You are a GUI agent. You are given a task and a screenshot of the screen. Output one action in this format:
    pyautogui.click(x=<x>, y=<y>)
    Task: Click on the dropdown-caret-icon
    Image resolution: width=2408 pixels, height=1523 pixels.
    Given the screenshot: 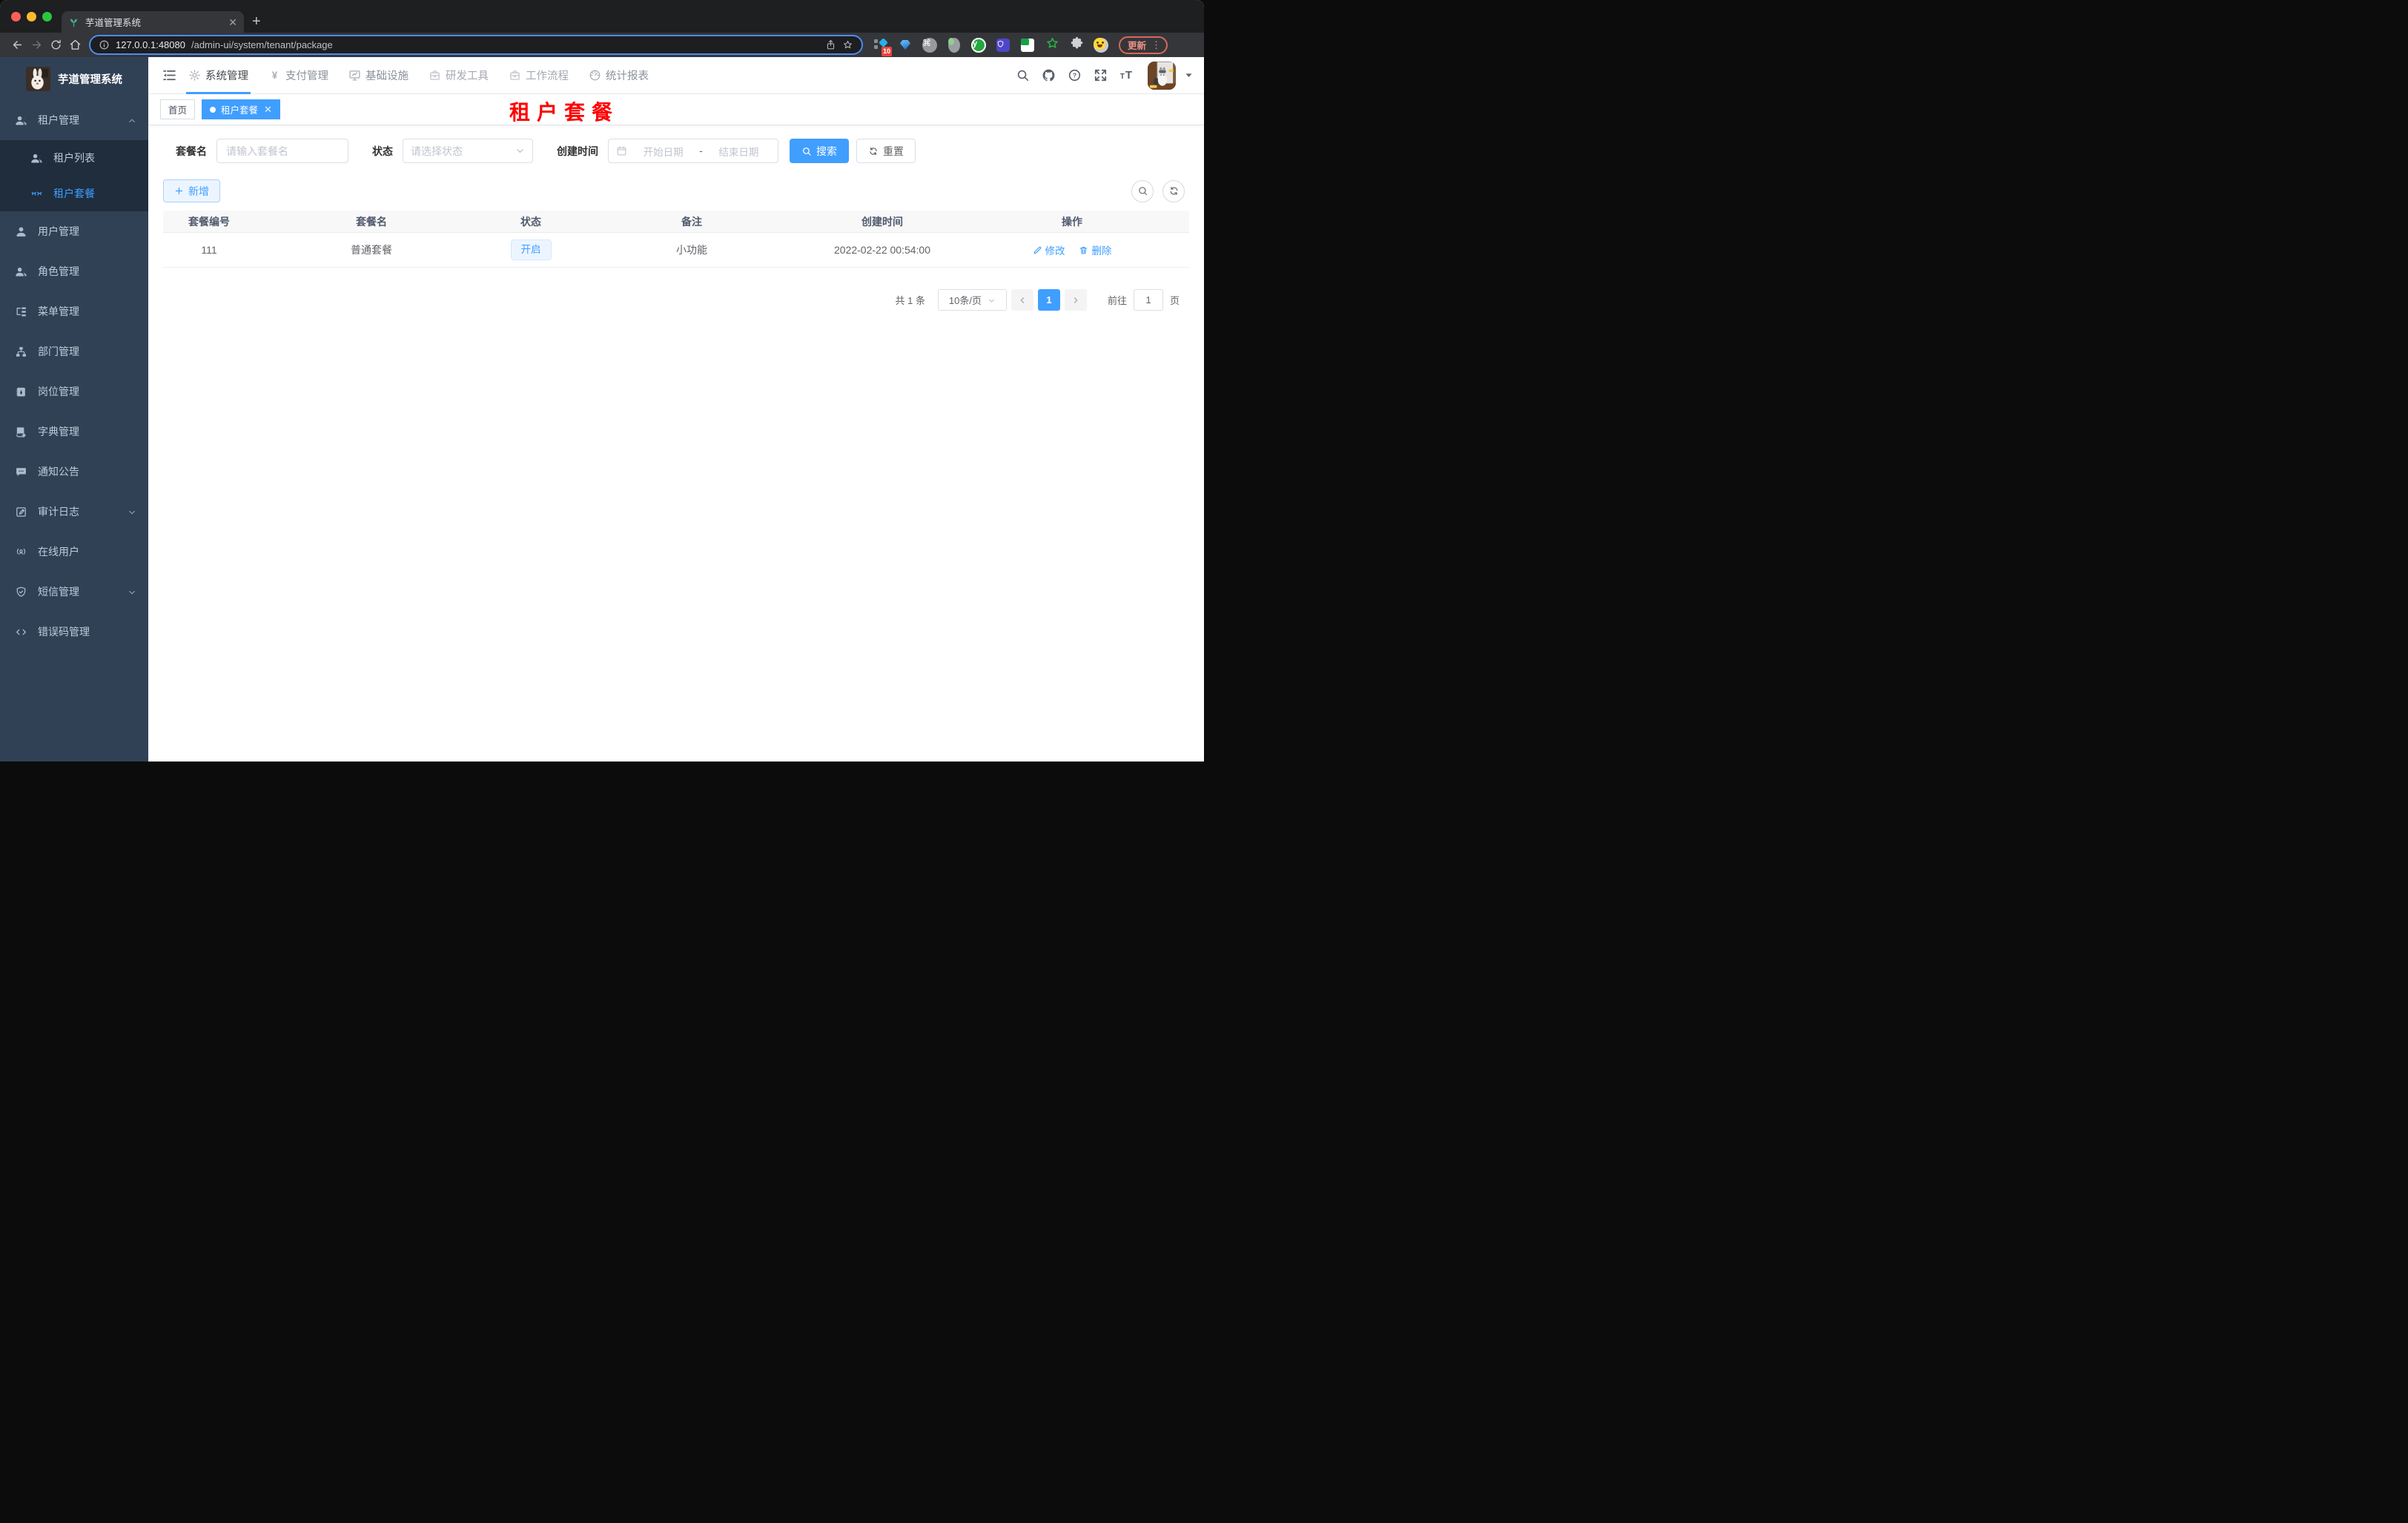 What is the action you would take?
    pyautogui.click(x=1189, y=75)
    